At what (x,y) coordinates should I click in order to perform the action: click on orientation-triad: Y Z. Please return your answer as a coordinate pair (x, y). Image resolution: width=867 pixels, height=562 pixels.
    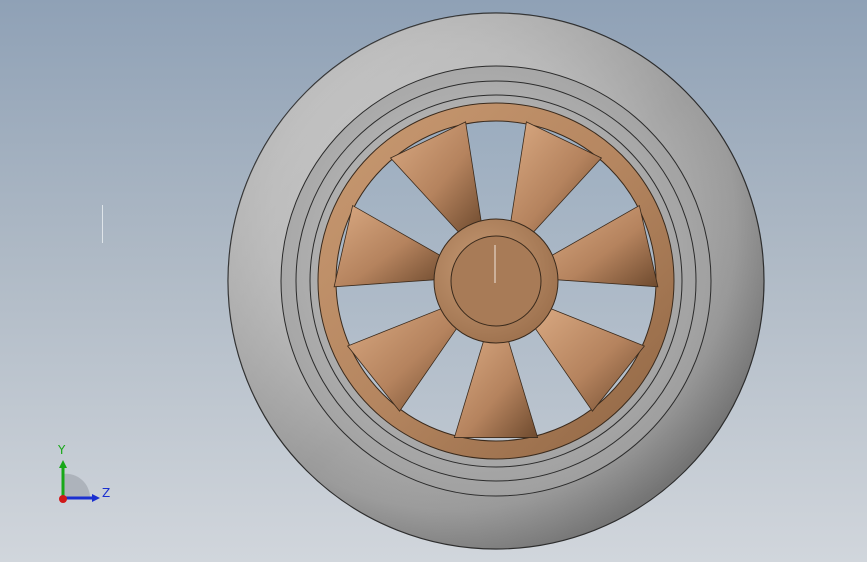
    Looking at the image, I should click on (85, 475).